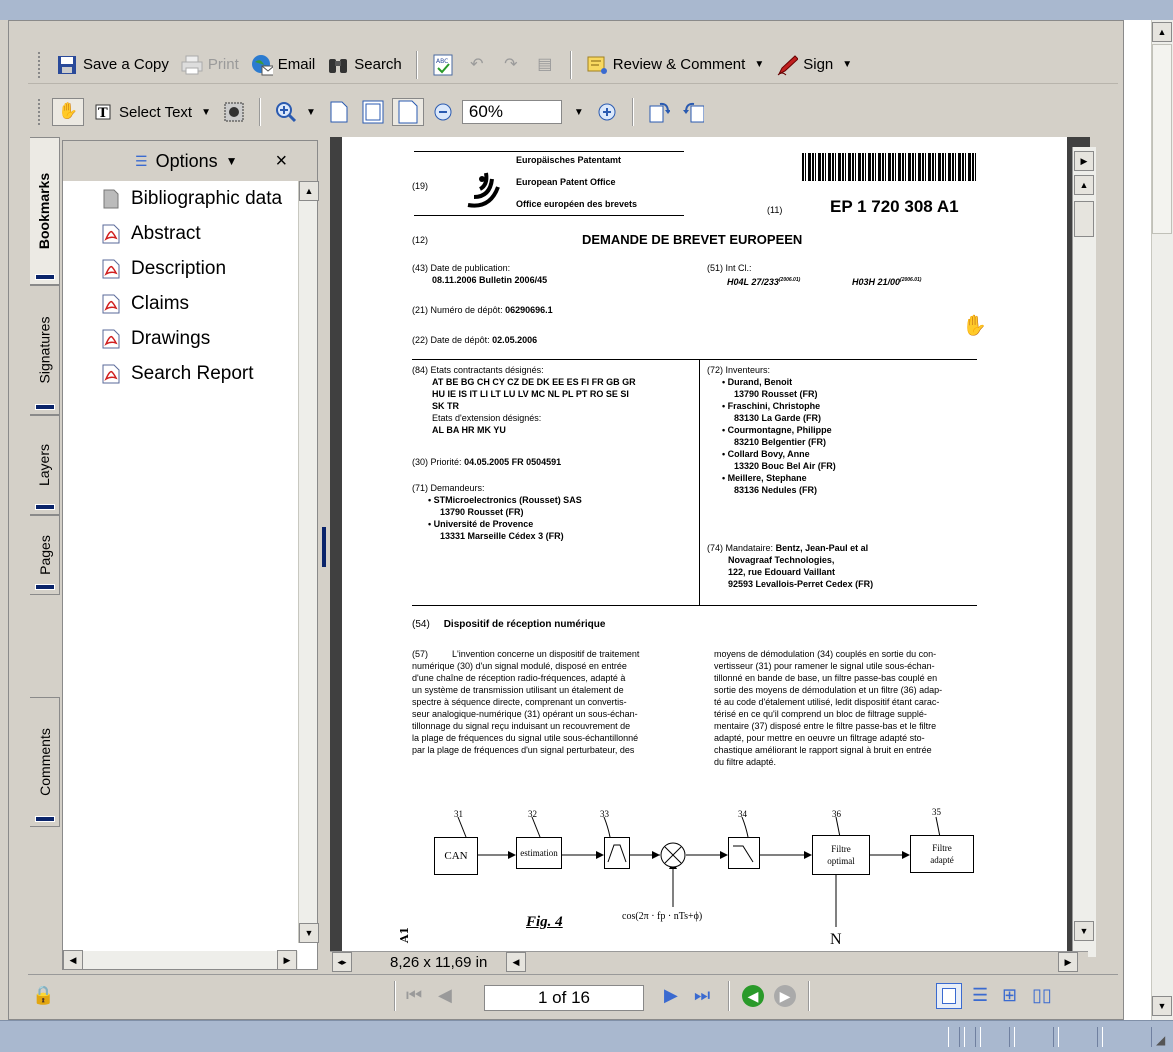 The image size is (1173, 1052). What do you see at coordinates (151, 112) in the screenshot?
I see `select-text-button: T Select Text ▼` at bounding box center [151, 112].